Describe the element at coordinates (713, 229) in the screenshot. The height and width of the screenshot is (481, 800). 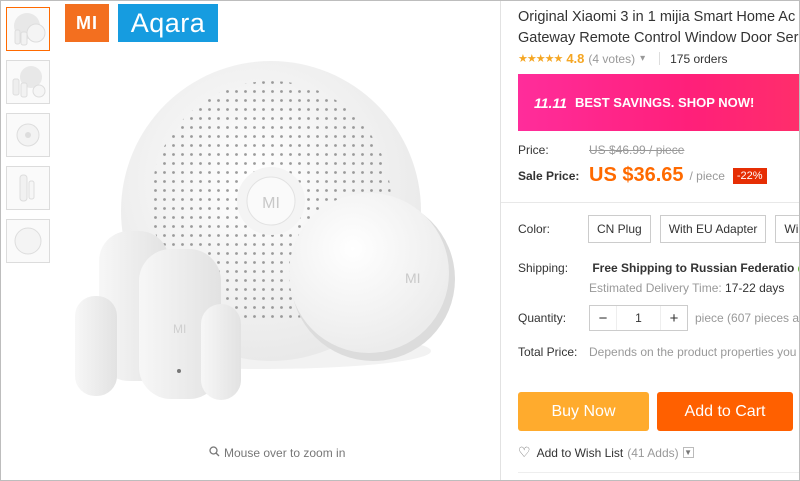
I see `color-option-eu-adapter: With EU Adapter` at that location.